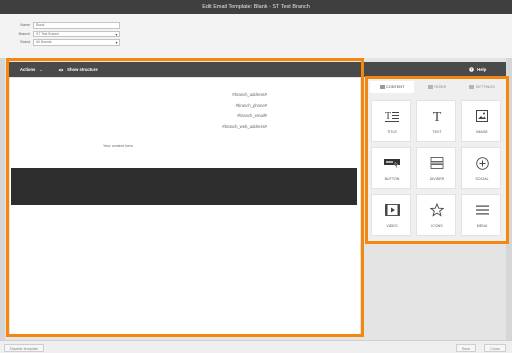 The image size is (512, 353). I want to click on footer-bar: Disable template Save Close, so click(256, 346).